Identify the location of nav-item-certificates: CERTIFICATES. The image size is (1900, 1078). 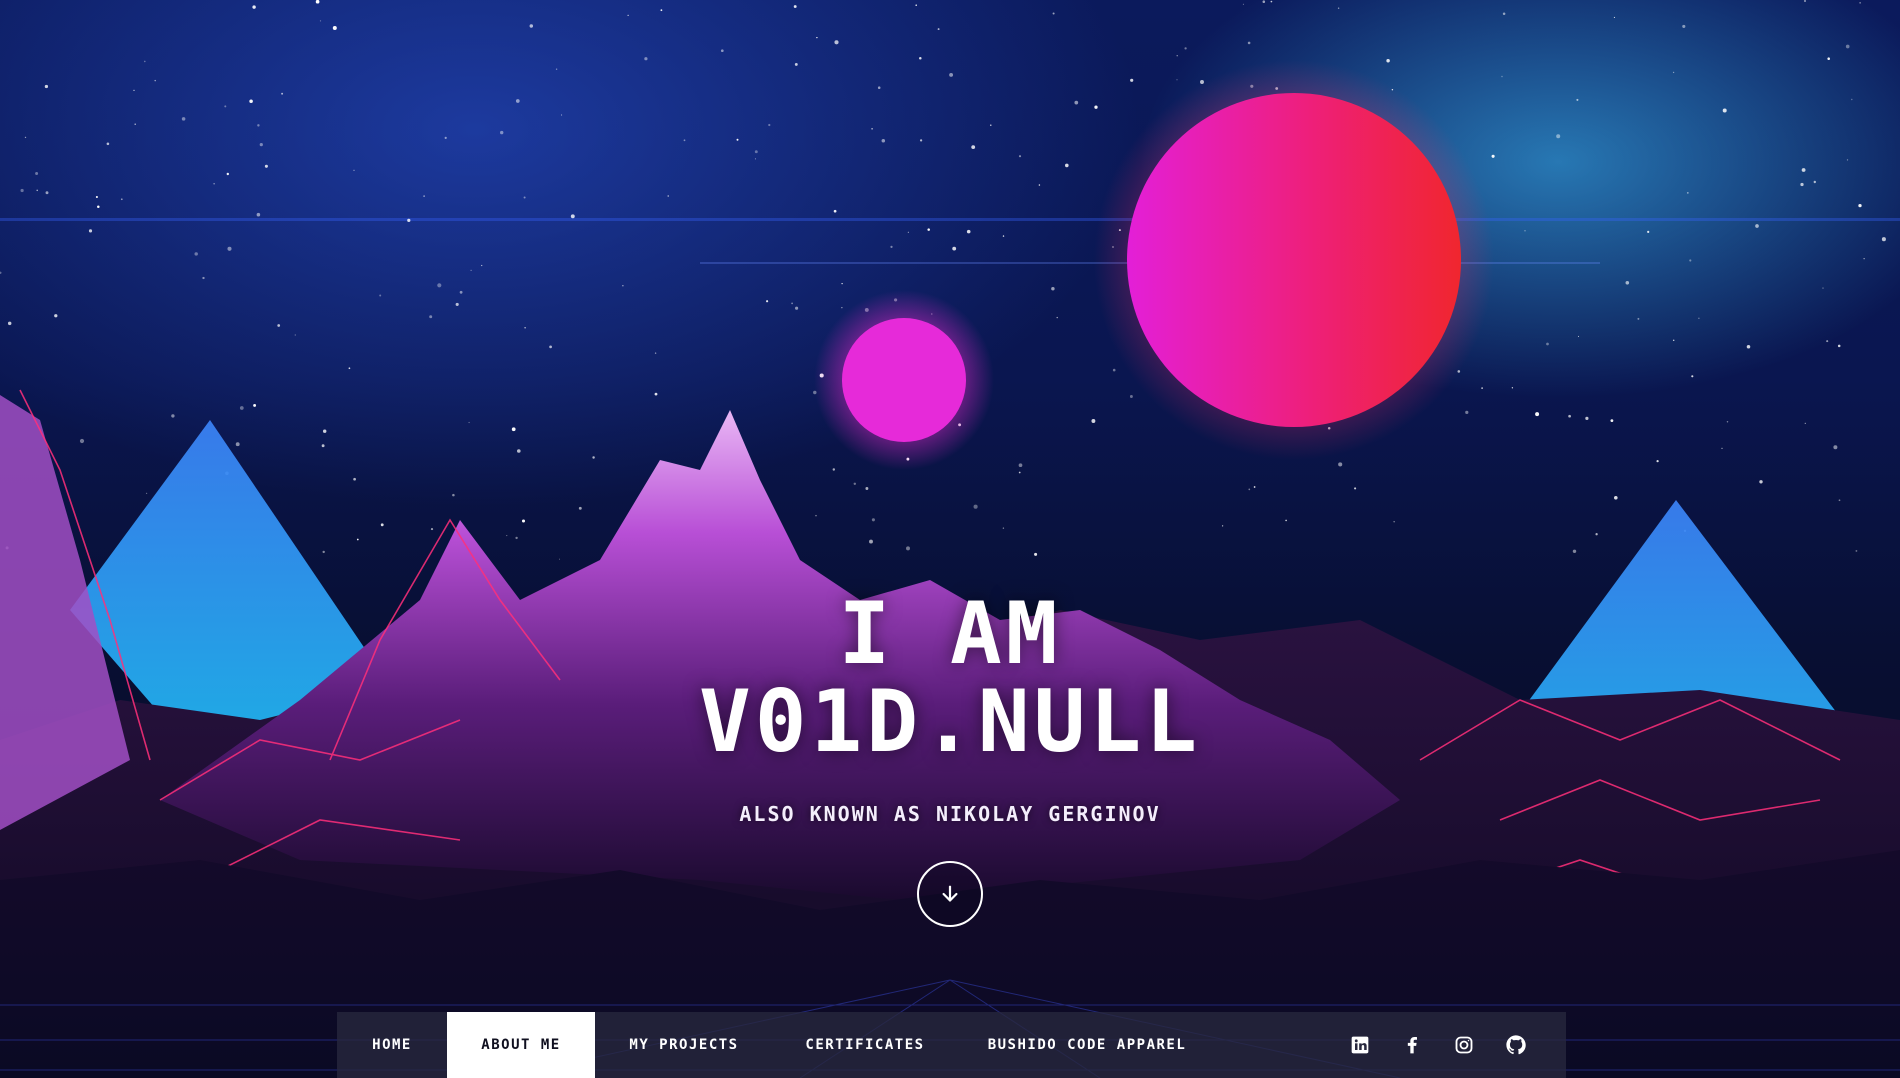
(865, 1045).